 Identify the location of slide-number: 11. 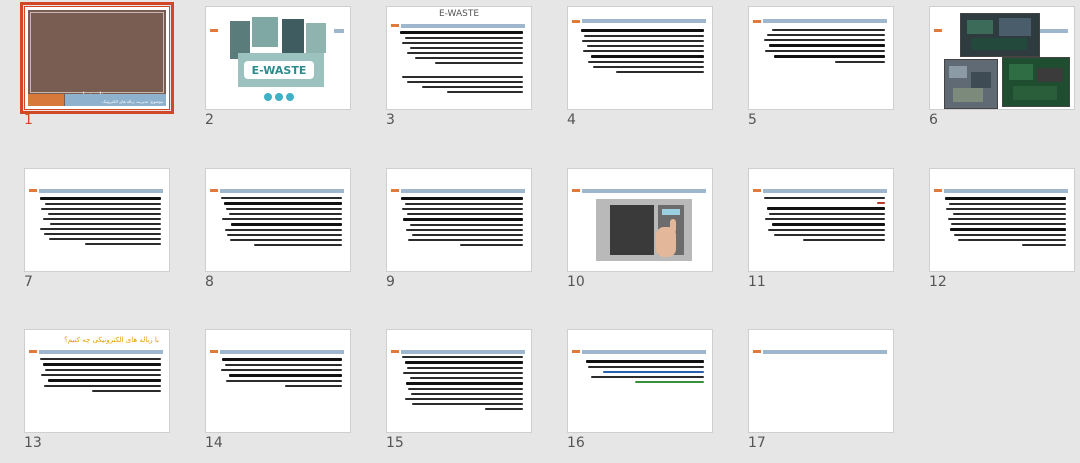
(757, 282).